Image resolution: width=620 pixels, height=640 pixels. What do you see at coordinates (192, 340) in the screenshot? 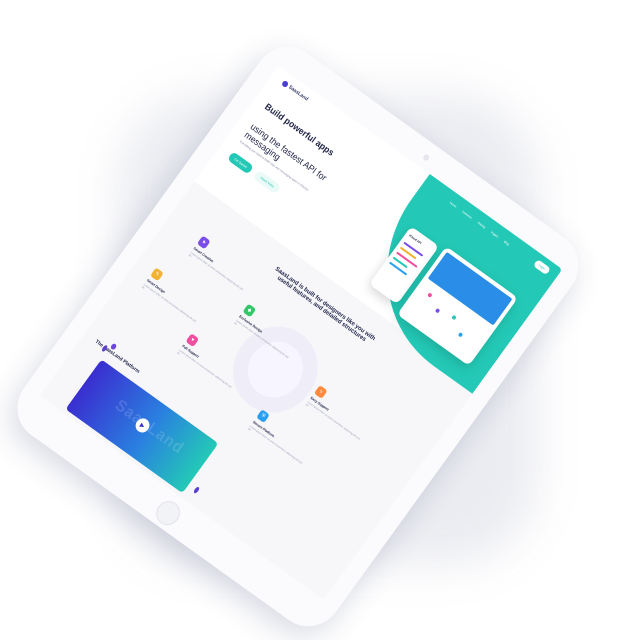
I see `heart-icon: ♥` at bounding box center [192, 340].